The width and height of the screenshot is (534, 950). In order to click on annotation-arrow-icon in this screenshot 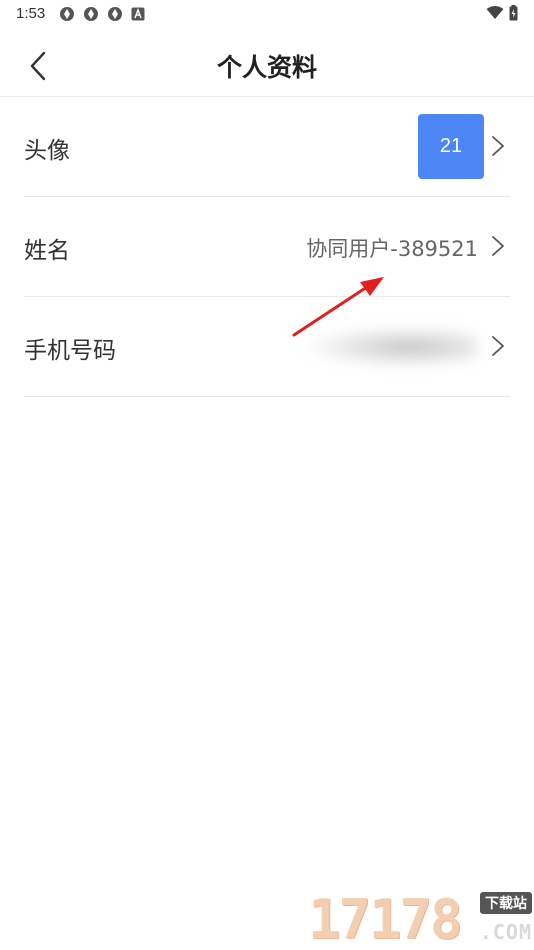, I will do `click(338, 307)`.